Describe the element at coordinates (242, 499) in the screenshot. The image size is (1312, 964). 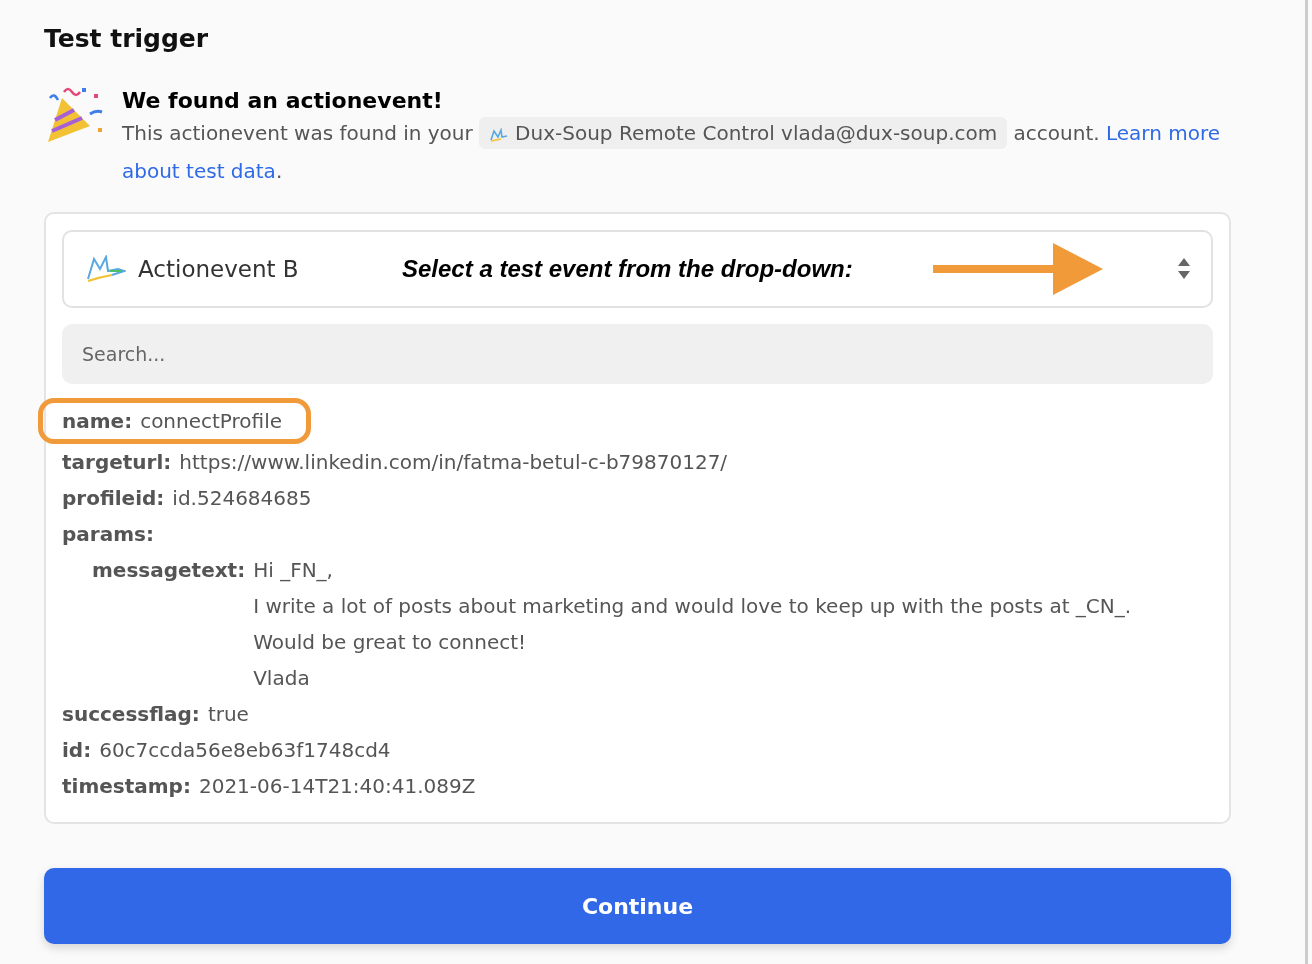
I see `field-value: id.524684685` at that location.